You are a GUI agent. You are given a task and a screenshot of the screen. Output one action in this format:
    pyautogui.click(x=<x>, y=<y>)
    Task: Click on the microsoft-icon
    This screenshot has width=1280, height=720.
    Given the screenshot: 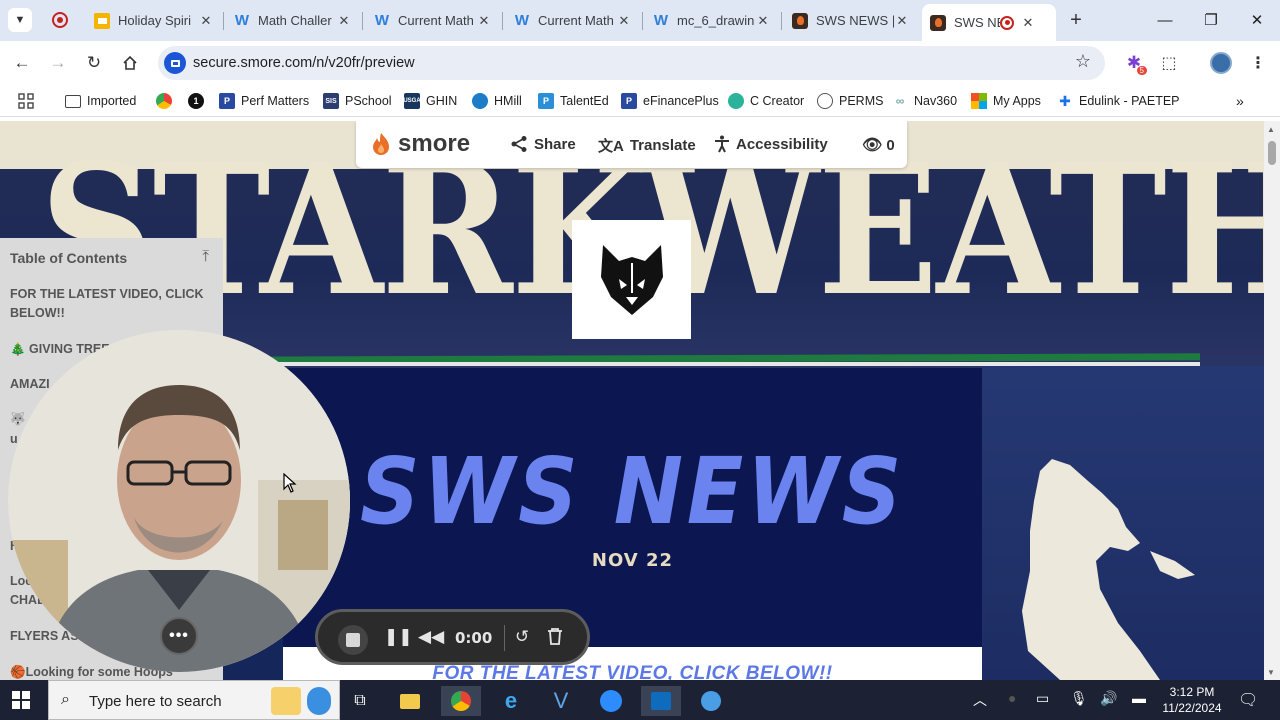 What is the action you would take?
    pyautogui.click(x=979, y=101)
    